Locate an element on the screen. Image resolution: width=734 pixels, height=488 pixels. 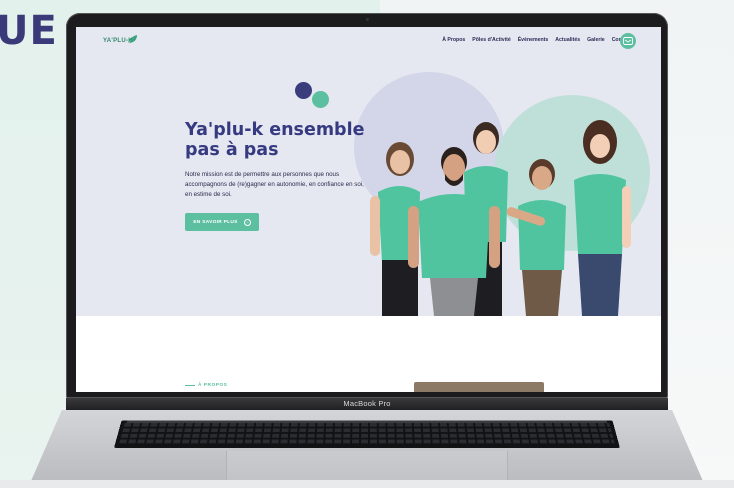
about-section-label: À PROPOS is located at coordinates (206, 385).